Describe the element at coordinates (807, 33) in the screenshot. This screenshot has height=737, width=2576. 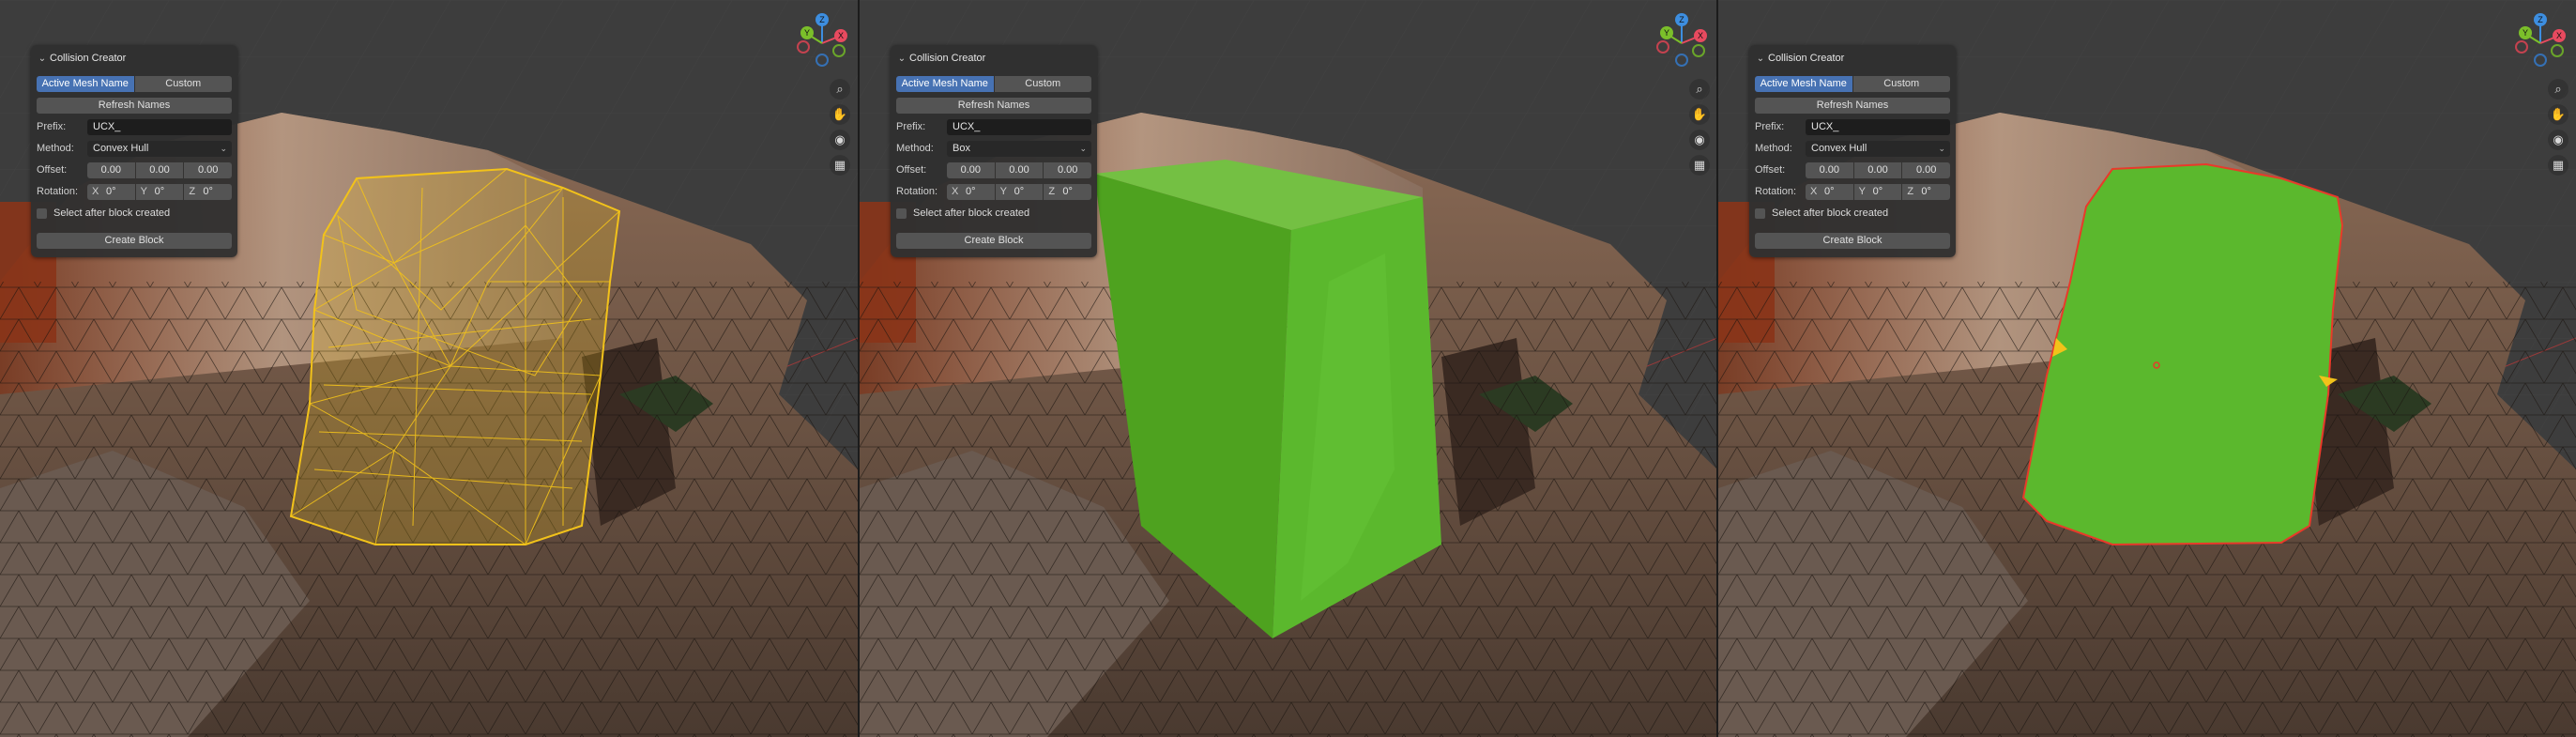
I see `gizmo-y-label: Y` at that location.